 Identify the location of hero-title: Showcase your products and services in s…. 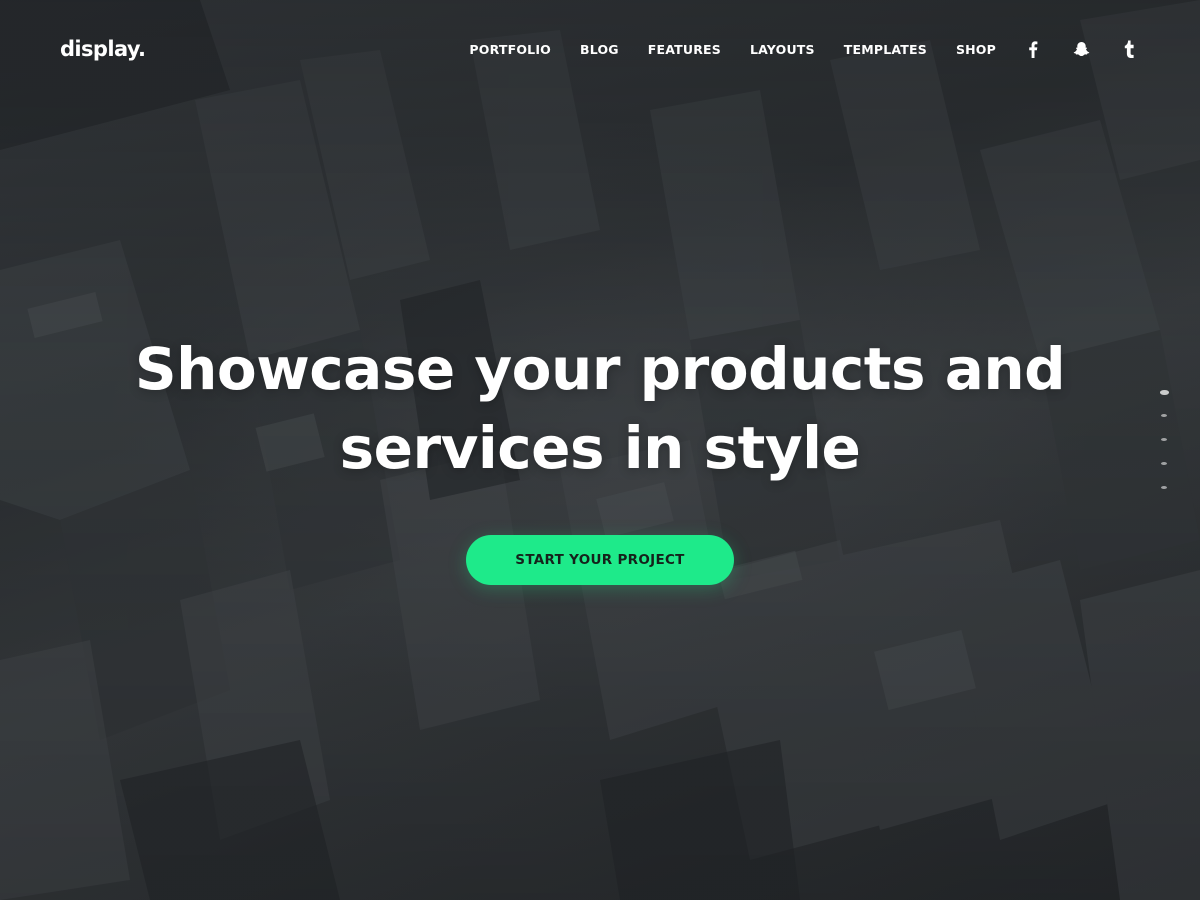
(600, 409).